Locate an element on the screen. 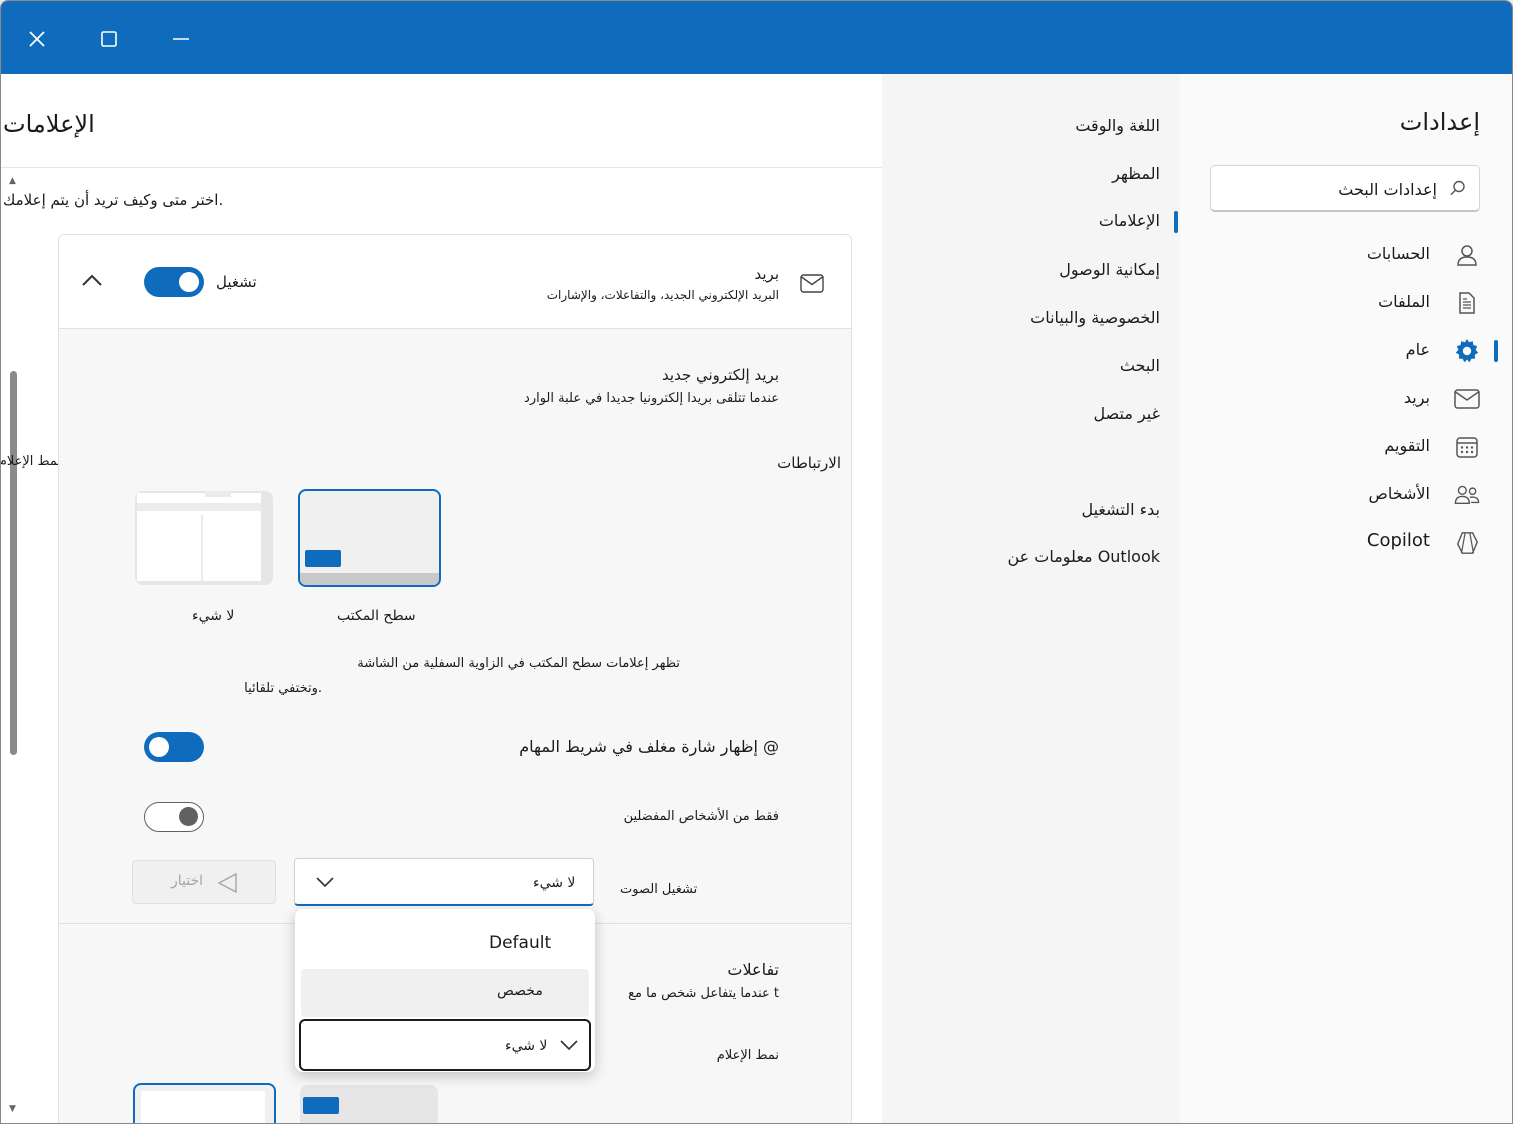  subnav-item-label: غير متصل is located at coordinates (1127, 413).